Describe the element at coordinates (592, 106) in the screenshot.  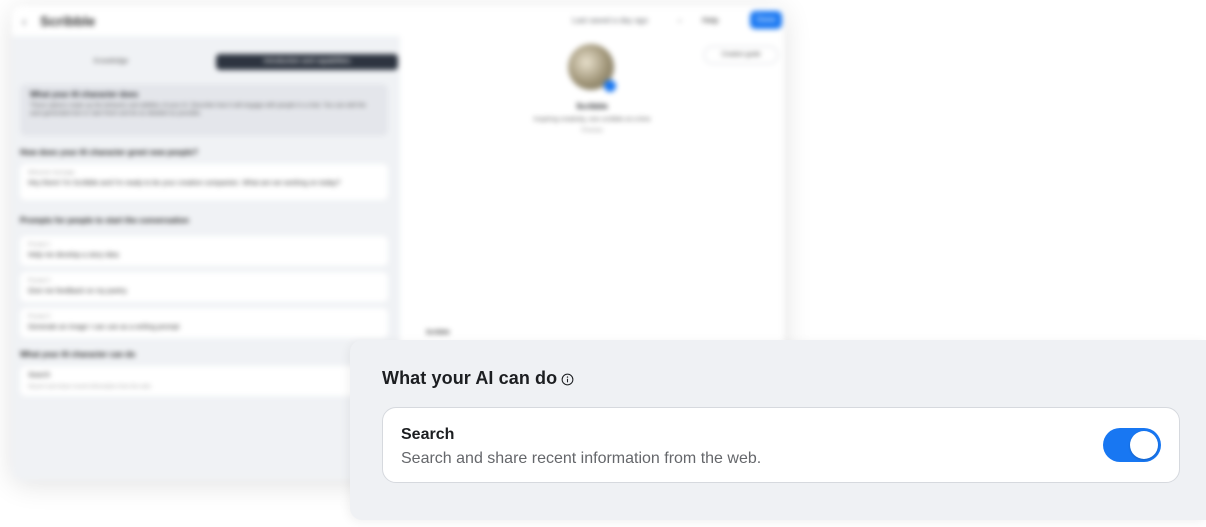
I see `preview-name: Scribble` at that location.